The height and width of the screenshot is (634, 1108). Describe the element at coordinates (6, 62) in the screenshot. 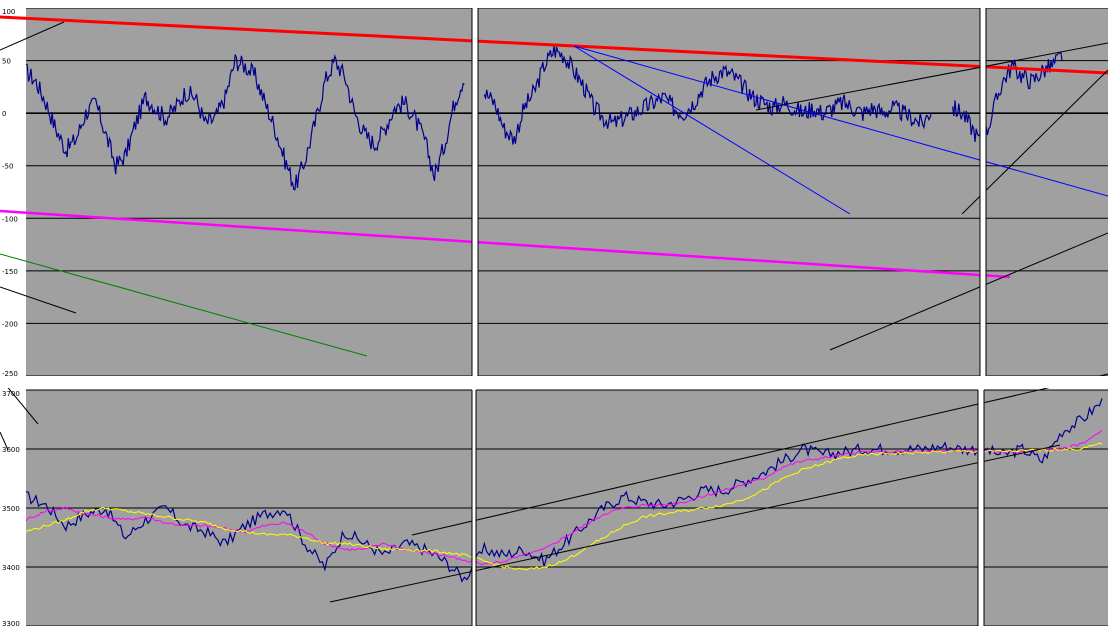

I see `tick-label-top-1: 50` at that location.